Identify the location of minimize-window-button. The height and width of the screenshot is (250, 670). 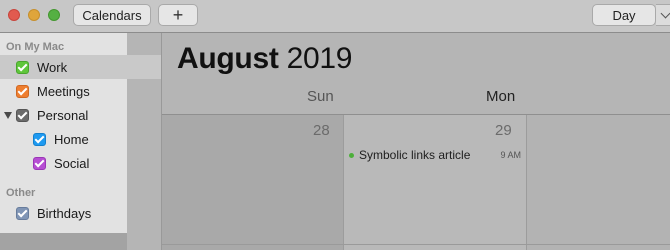
(34, 15).